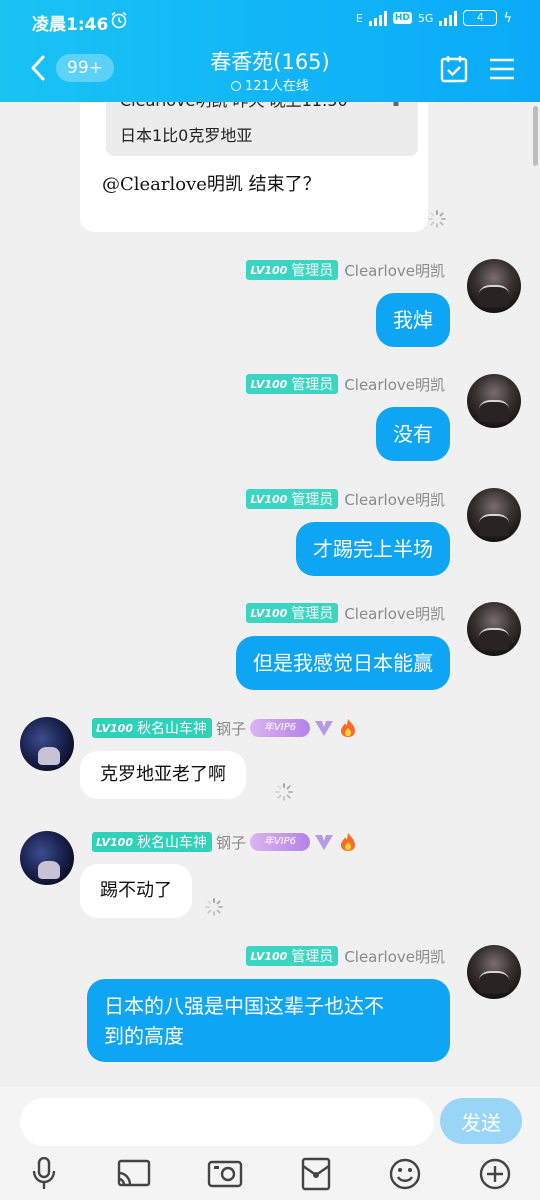 Image resolution: width=540 pixels, height=1200 pixels. What do you see at coordinates (481, 1121) in the screenshot?
I see `send-button: 发送` at bounding box center [481, 1121].